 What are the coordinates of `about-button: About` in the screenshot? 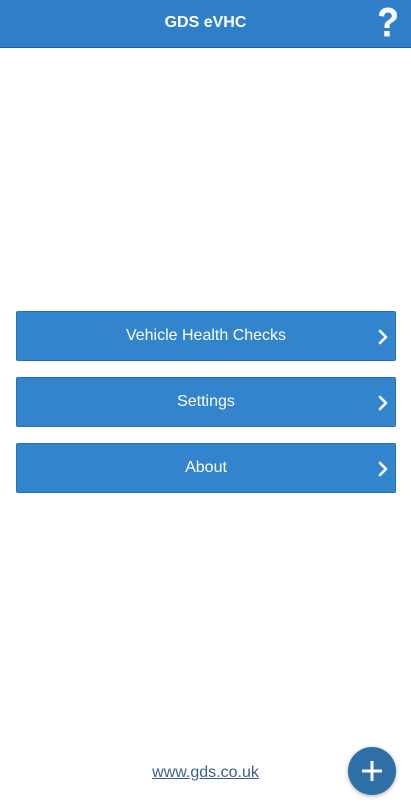 It's located at (206, 468).